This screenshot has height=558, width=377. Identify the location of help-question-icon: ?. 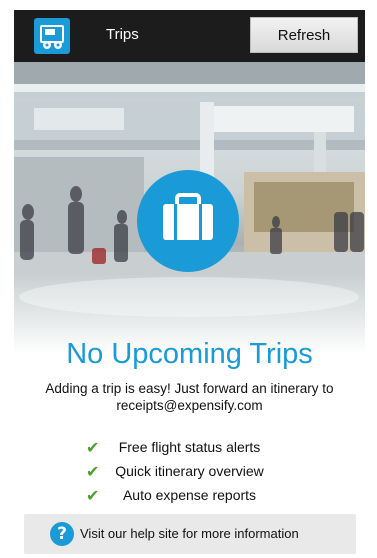
(62, 534).